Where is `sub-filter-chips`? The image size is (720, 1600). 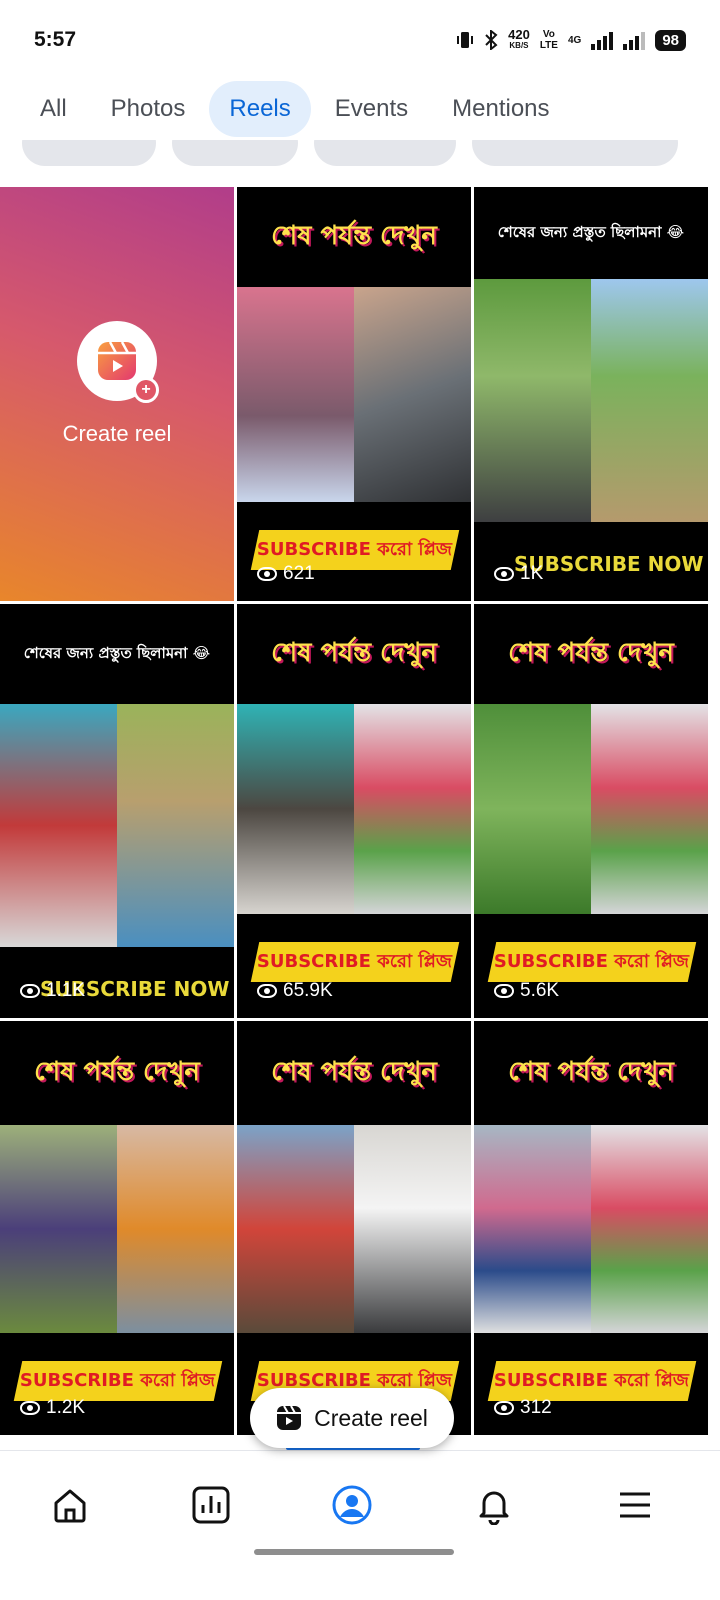 sub-filter-chips is located at coordinates (360, 155).